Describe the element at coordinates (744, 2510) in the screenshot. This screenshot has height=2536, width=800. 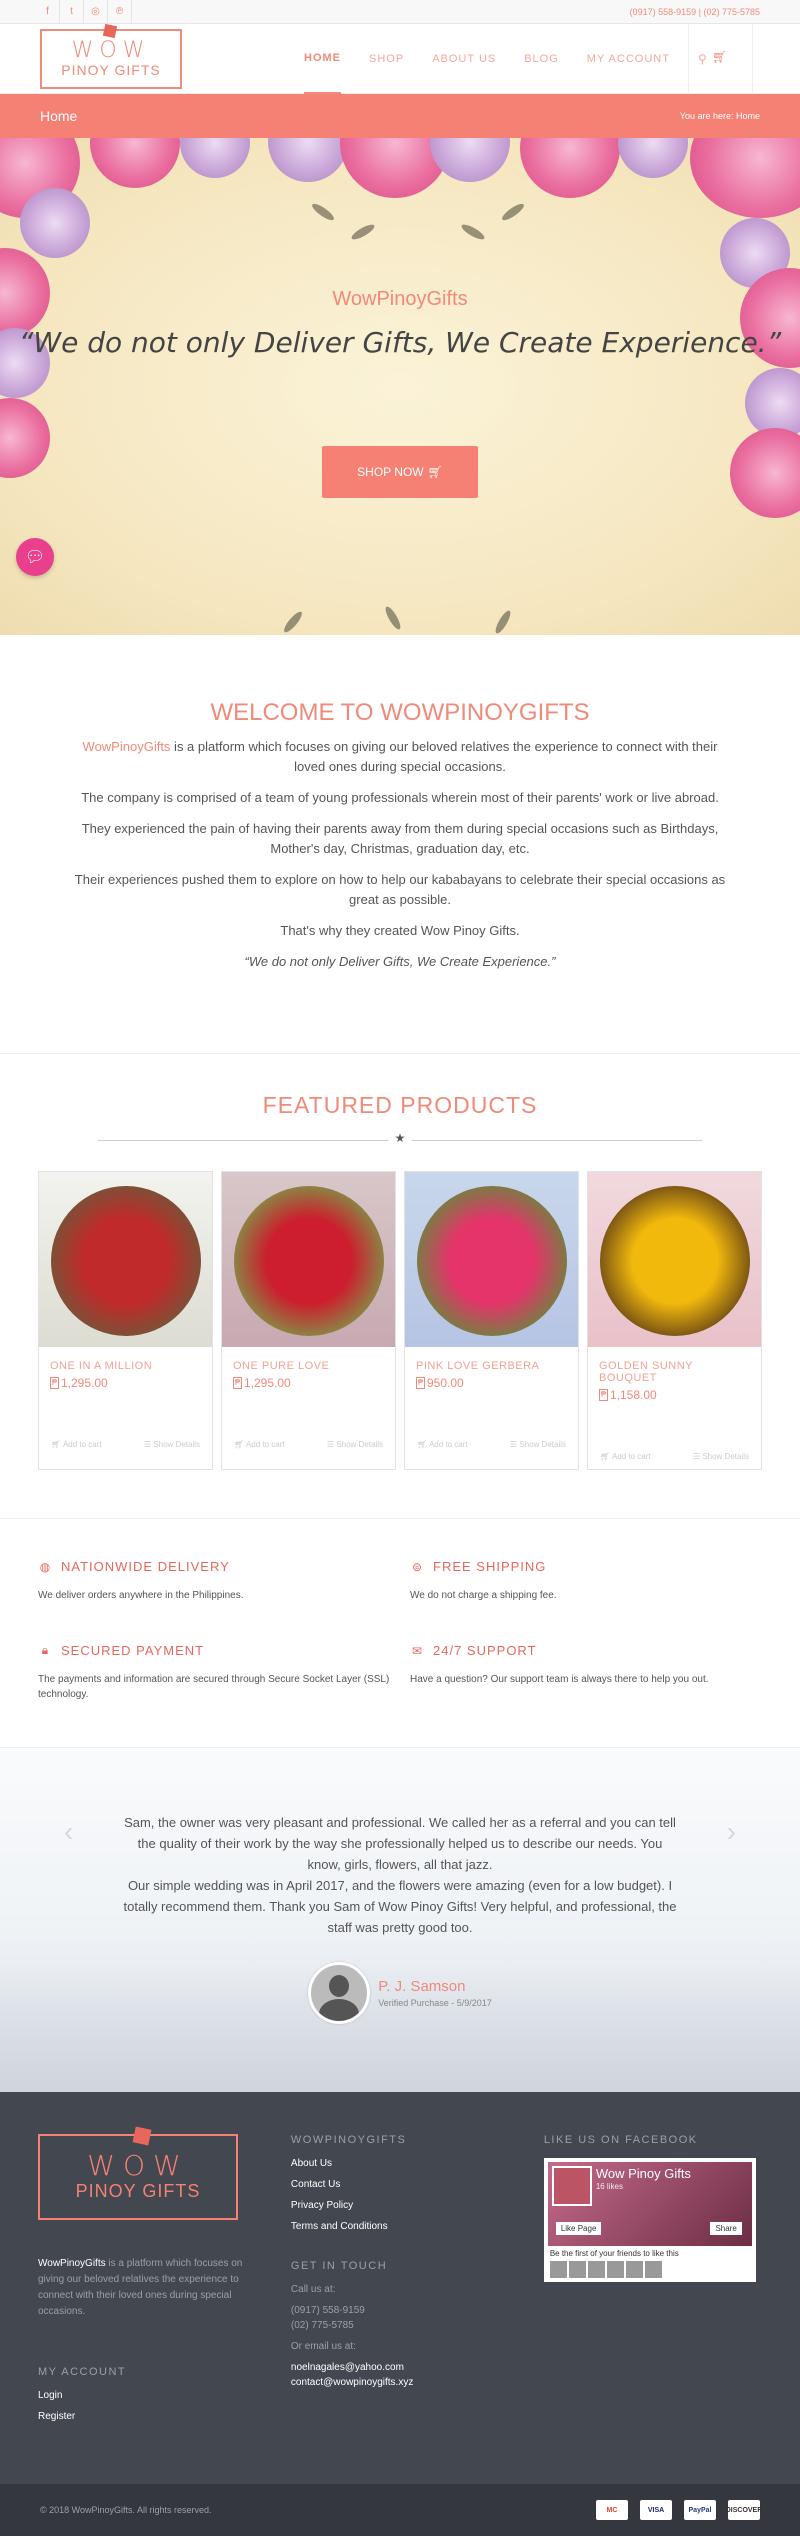
I see `payment-card-icon: DISCOVER` at that location.